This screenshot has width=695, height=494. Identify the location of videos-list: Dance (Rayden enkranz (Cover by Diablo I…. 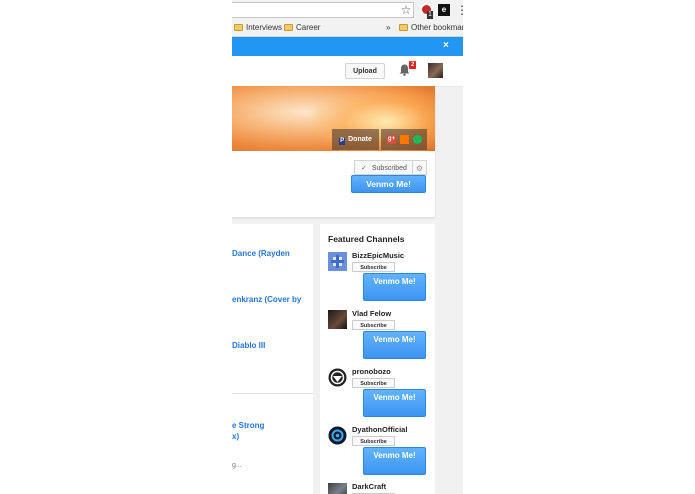
(272, 359).